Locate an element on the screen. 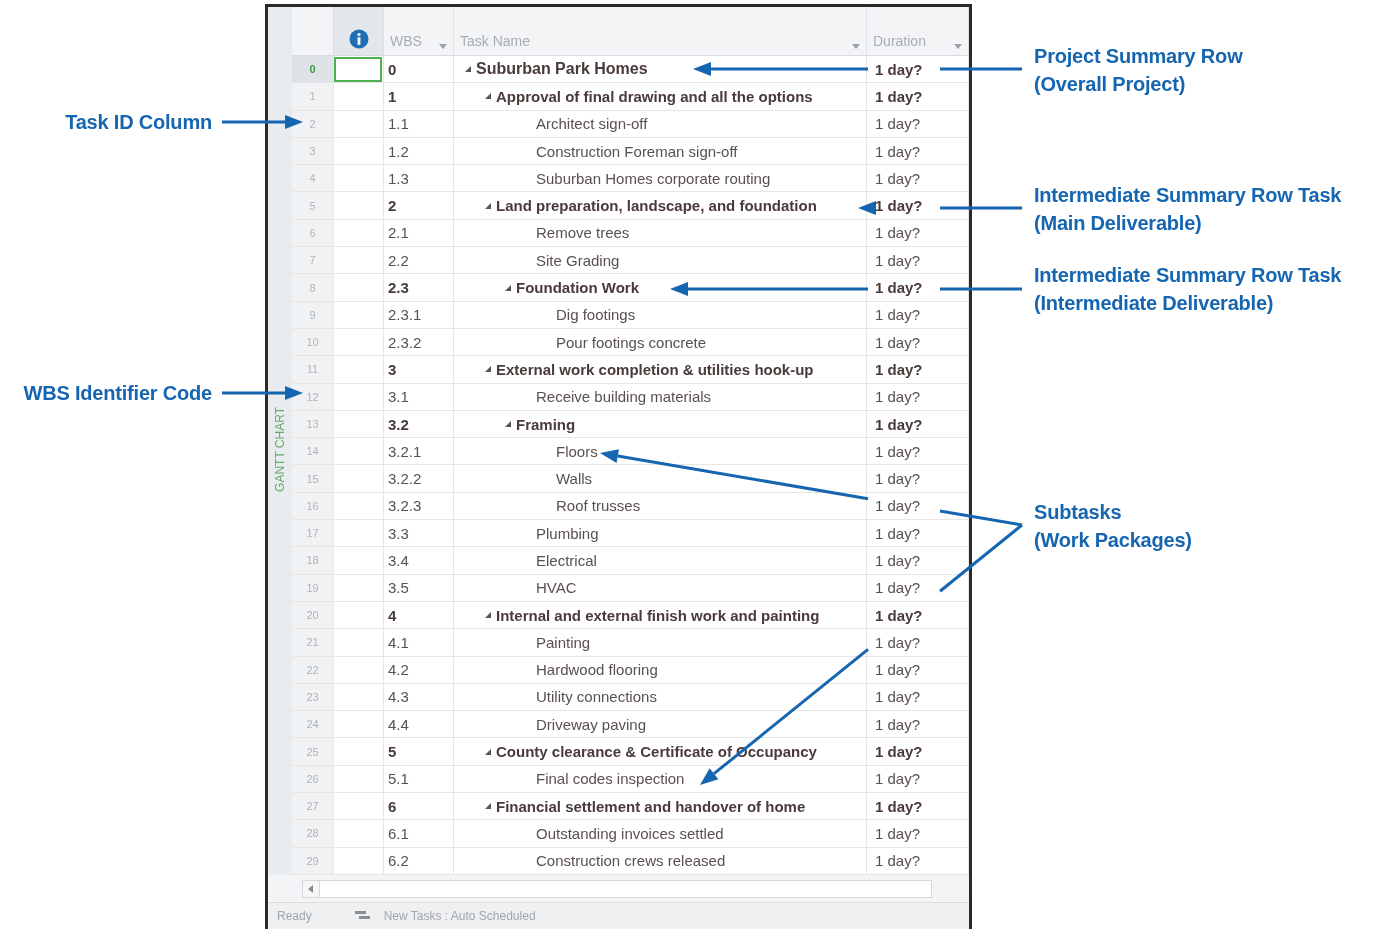 The height and width of the screenshot is (929, 1380). horizontal-scrollbar is located at coordinates (617, 888).